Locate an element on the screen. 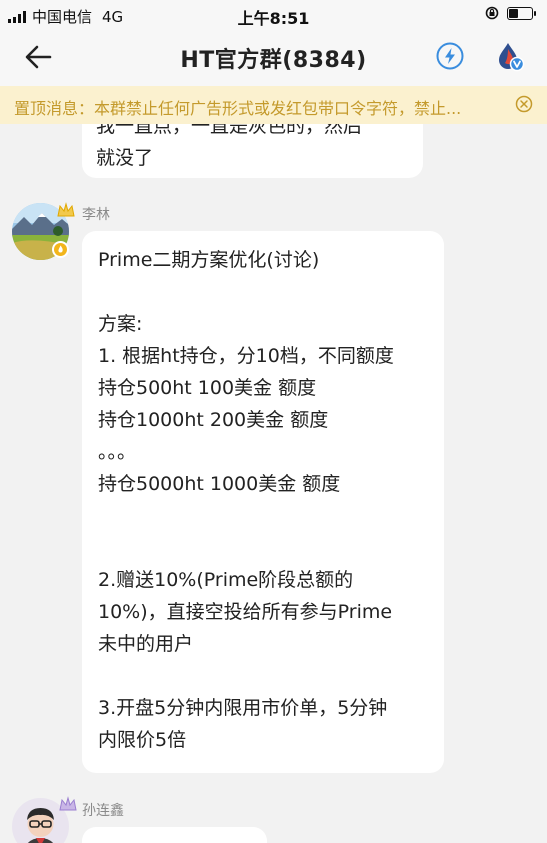 Image resolution: width=547 pixels, height=843 pixels. message-line: 持仓500ht 100美金 额度 is located at coordinates (207, 388).